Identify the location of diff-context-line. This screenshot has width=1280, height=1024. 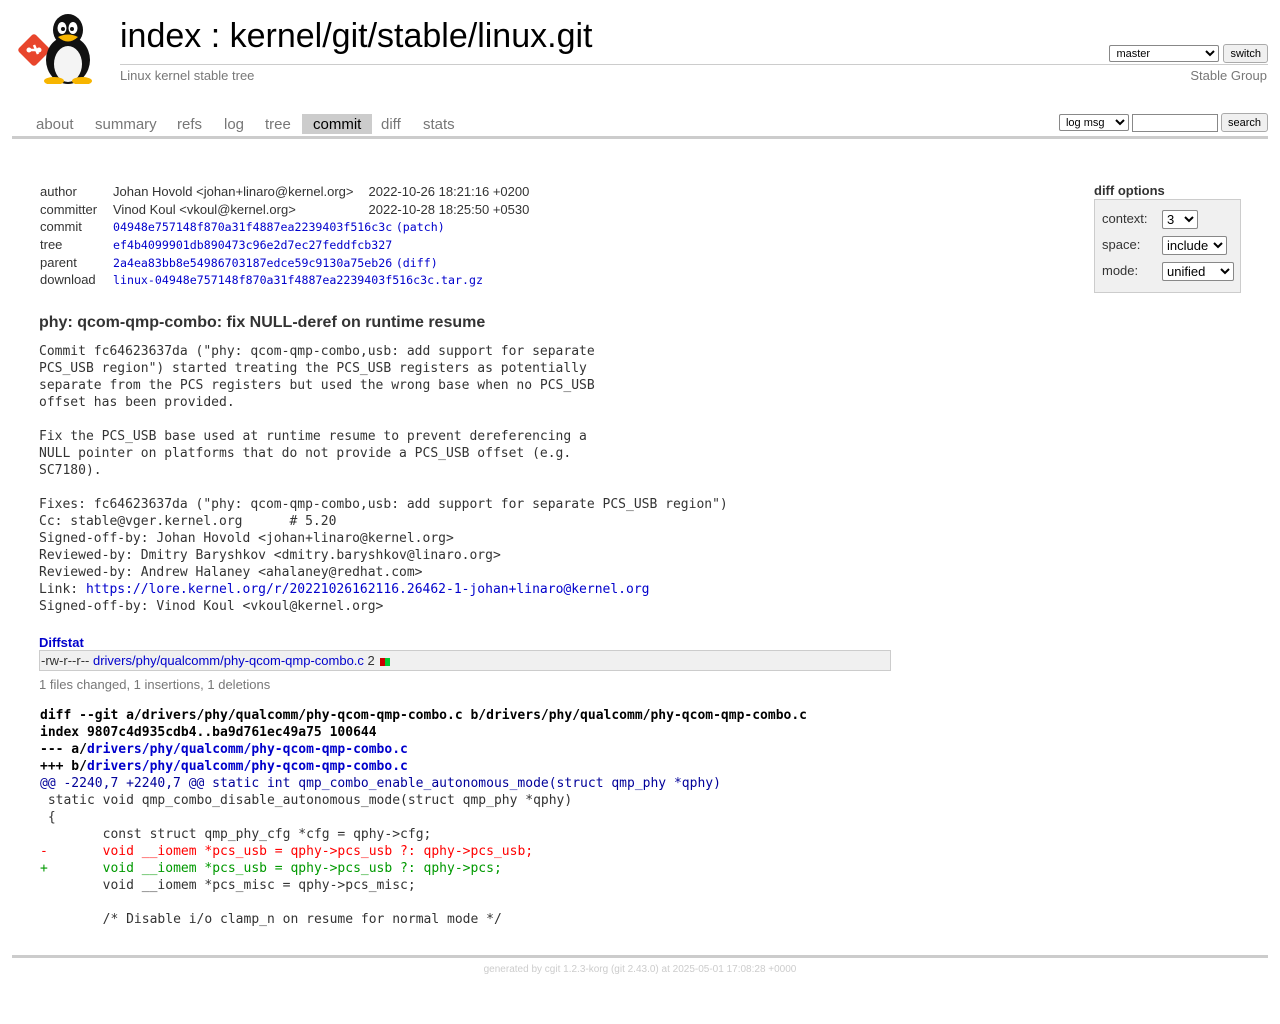
(423, 902).